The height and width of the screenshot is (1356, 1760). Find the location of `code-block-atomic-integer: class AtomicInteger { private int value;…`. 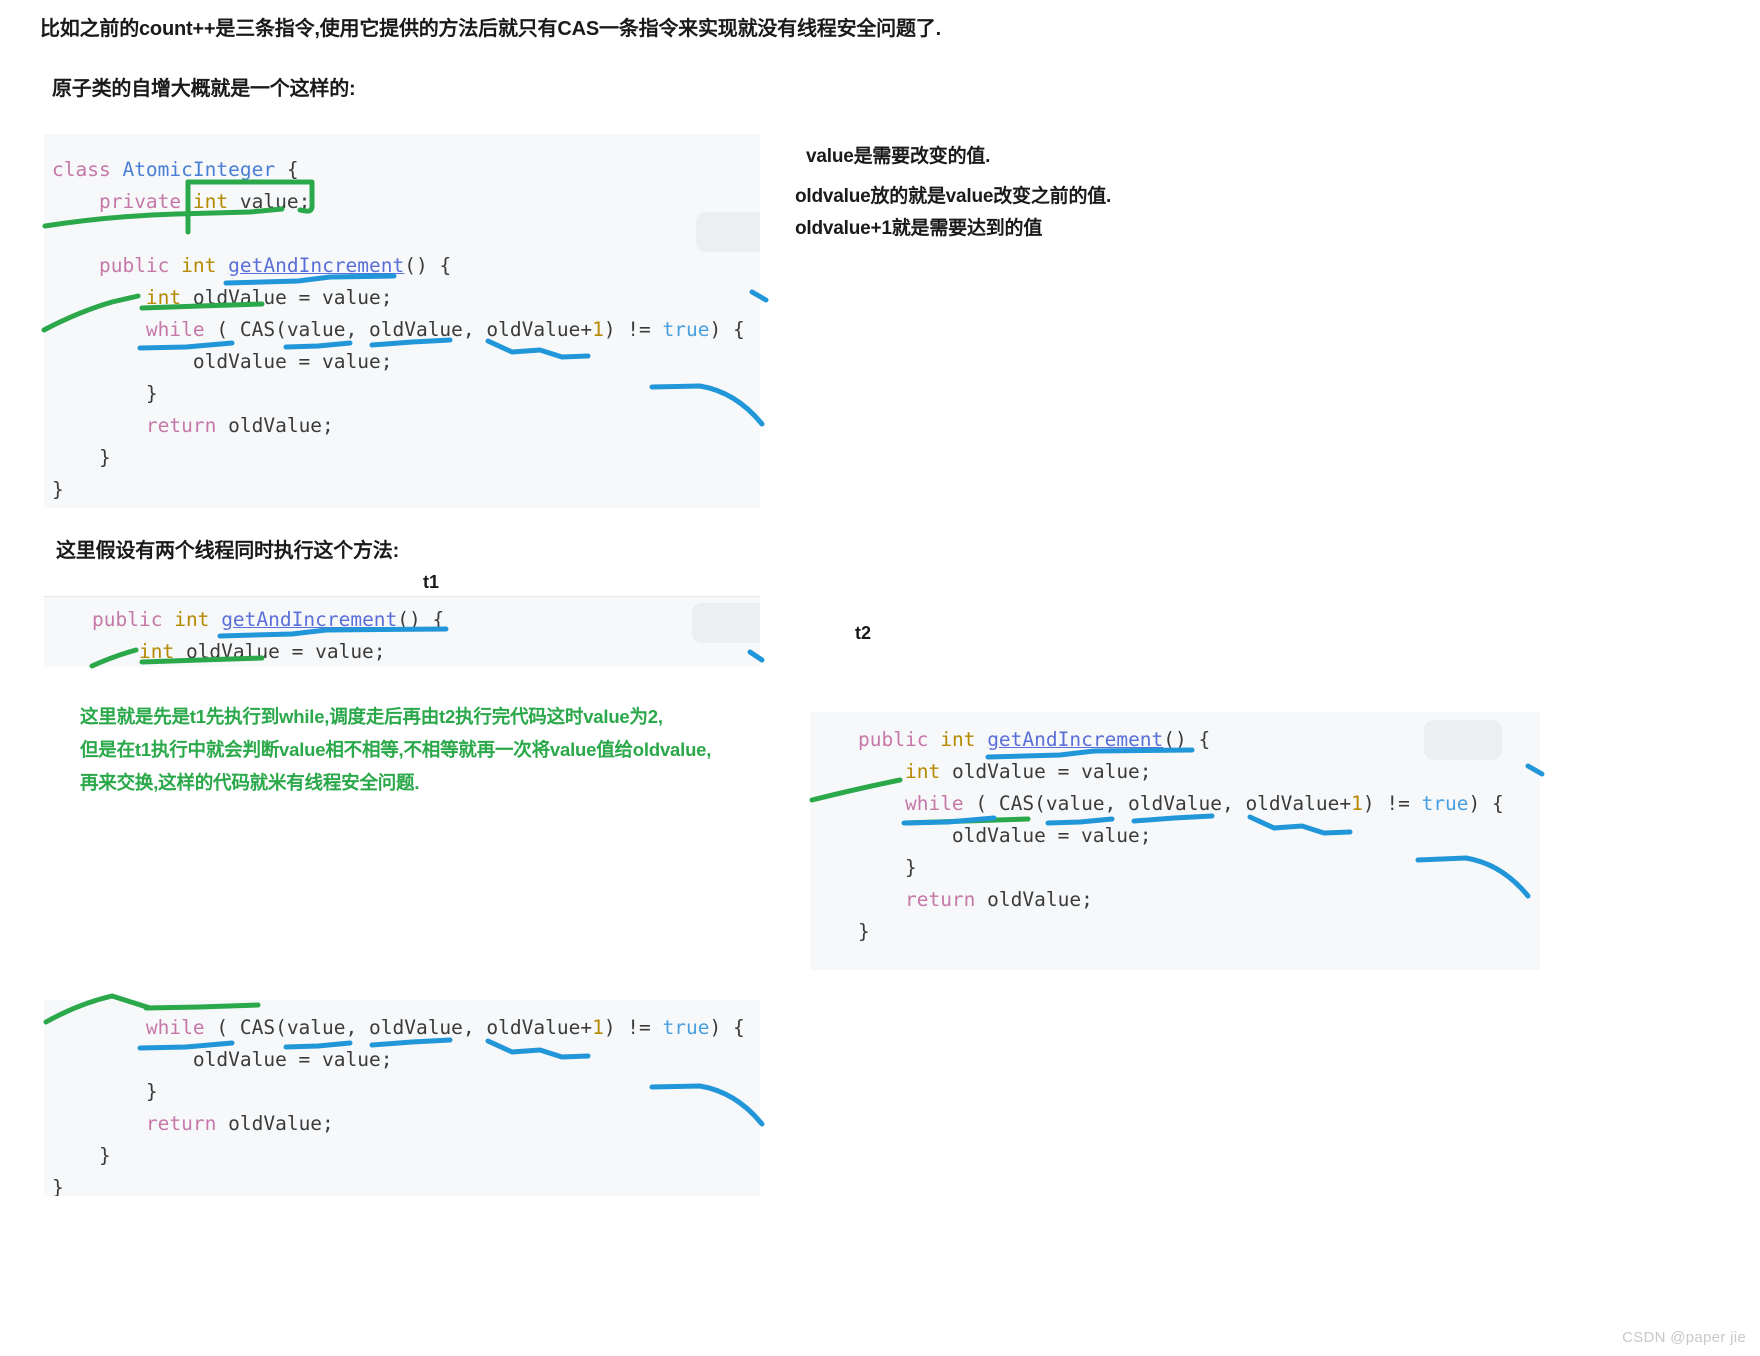

code-block-atomic-integer: class AtomicInteger { private int value;… is located at coordinates (402, 321).